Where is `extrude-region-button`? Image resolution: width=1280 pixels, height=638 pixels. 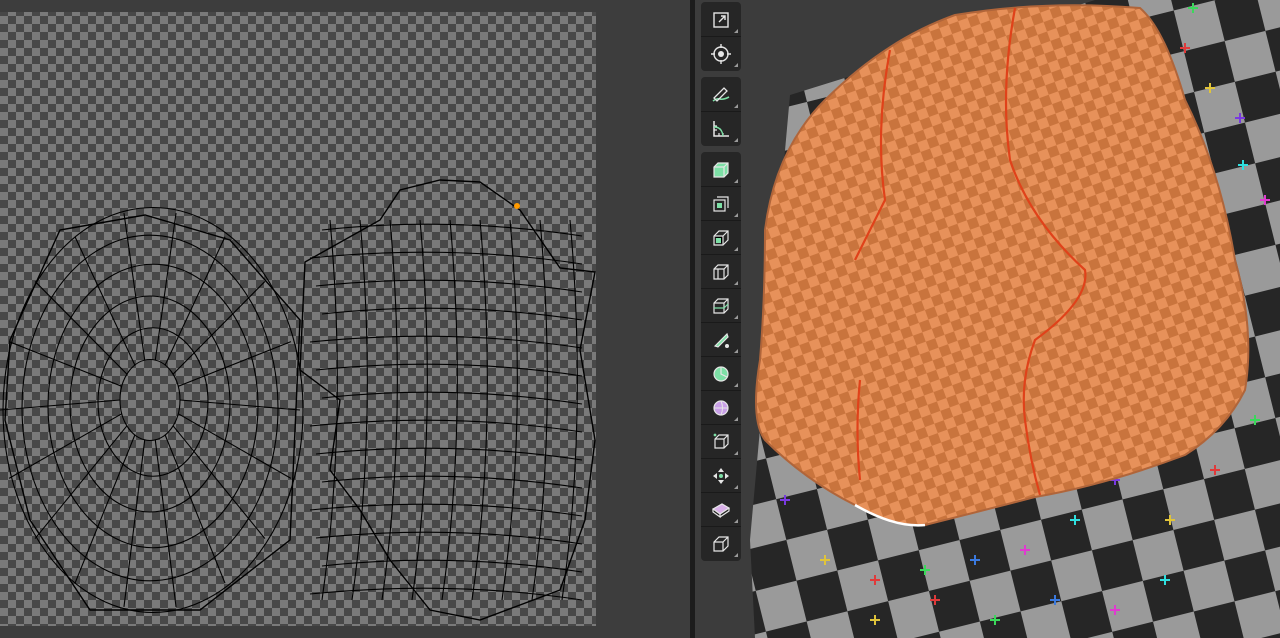
extrude-region-button is located at coordinates (721, 203).